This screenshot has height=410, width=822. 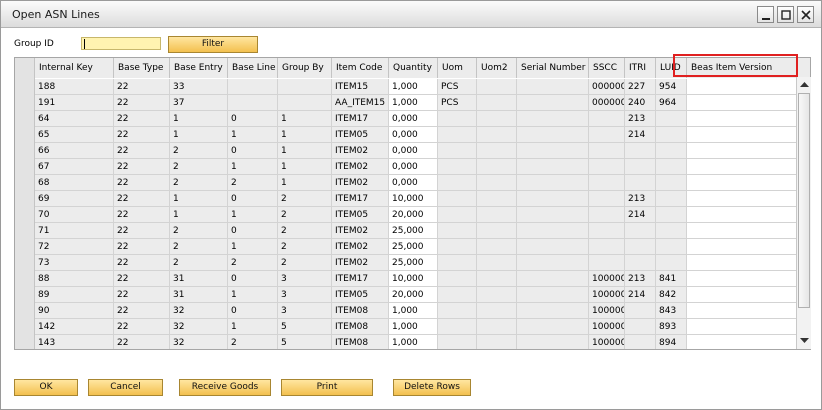 I want to click on table-row: 90223203ITEM081,000 100000(843, so click(x=412, y=311).